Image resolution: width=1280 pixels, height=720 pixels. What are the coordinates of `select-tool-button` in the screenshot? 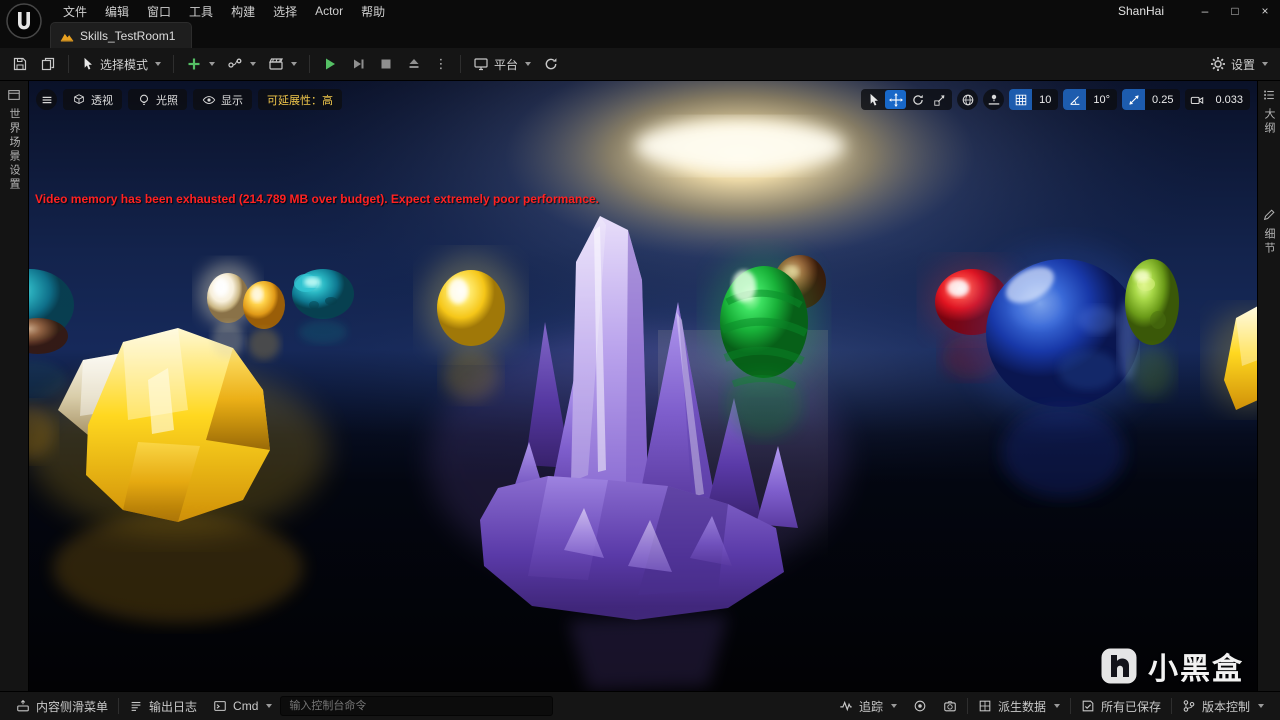 It's located at (873, 99).